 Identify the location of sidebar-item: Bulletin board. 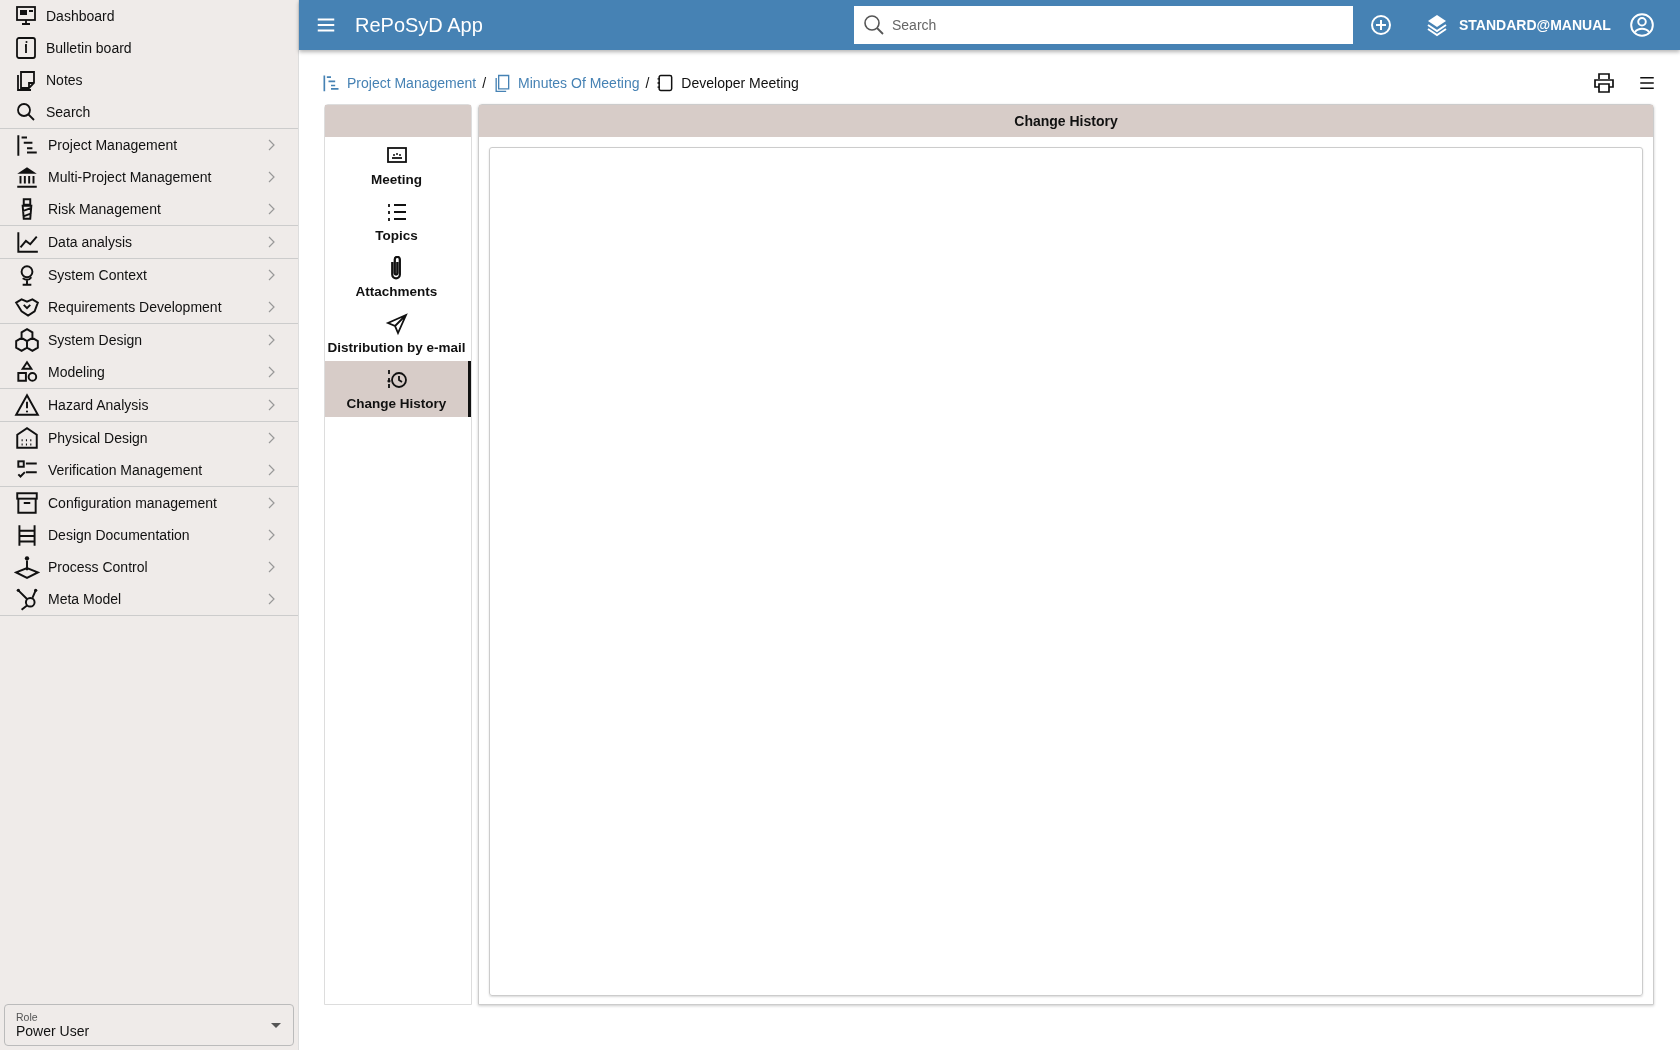
(149, 48).